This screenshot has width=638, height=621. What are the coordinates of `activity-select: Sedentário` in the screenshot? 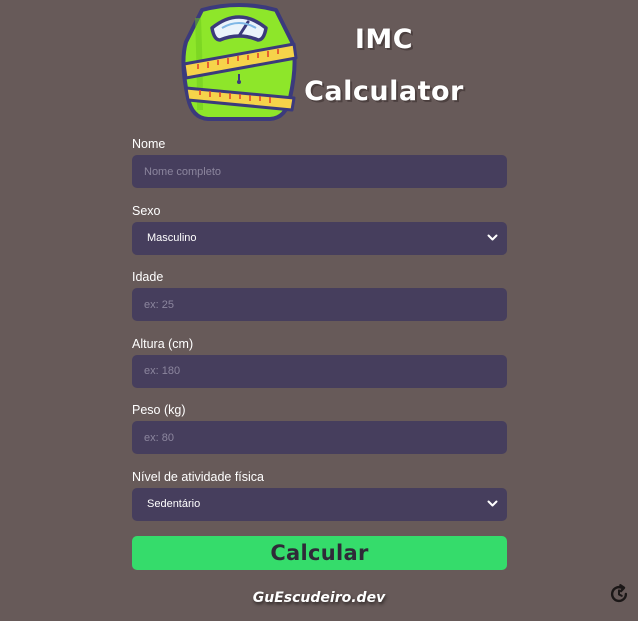 It's located at (319, 504).